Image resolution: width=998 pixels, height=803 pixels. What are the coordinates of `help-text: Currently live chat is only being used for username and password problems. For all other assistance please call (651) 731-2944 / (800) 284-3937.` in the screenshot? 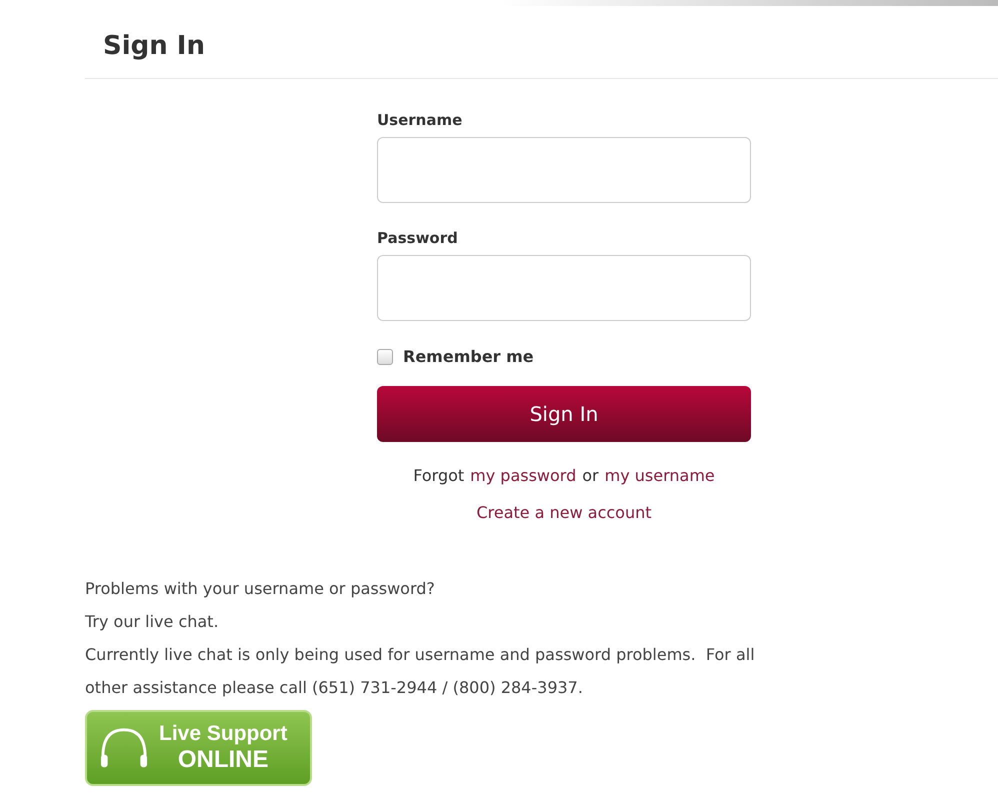 It's located at (420, 671).